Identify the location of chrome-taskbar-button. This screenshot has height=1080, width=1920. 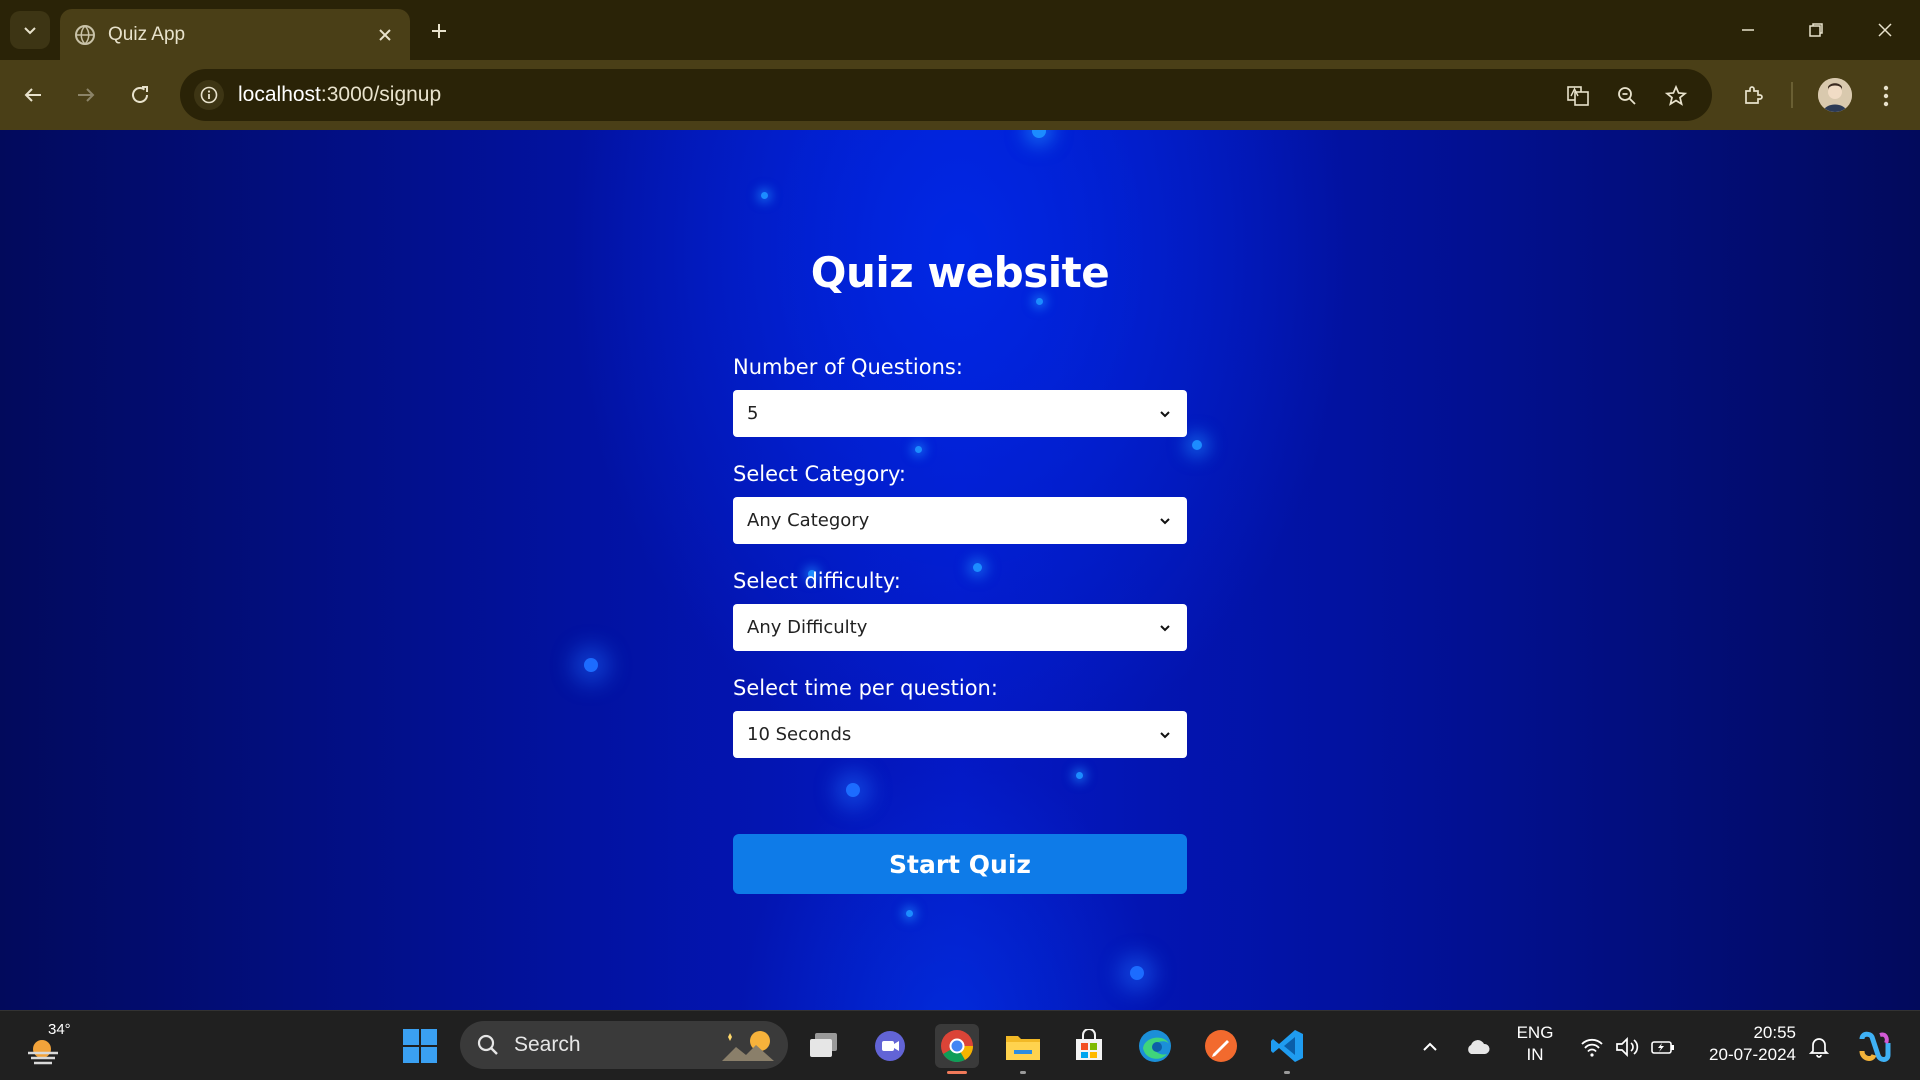
(957, 1049).